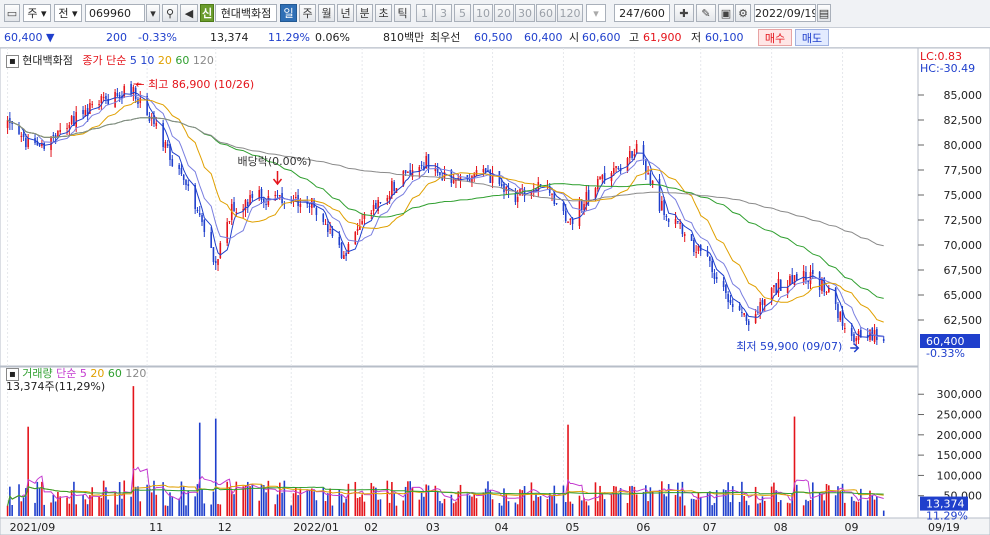 Image resolution: width=990 pixels, height=535 pixels. Describe the element at coordinates (574, 37) in the screenshot. I see `open-label: 시` at that location.